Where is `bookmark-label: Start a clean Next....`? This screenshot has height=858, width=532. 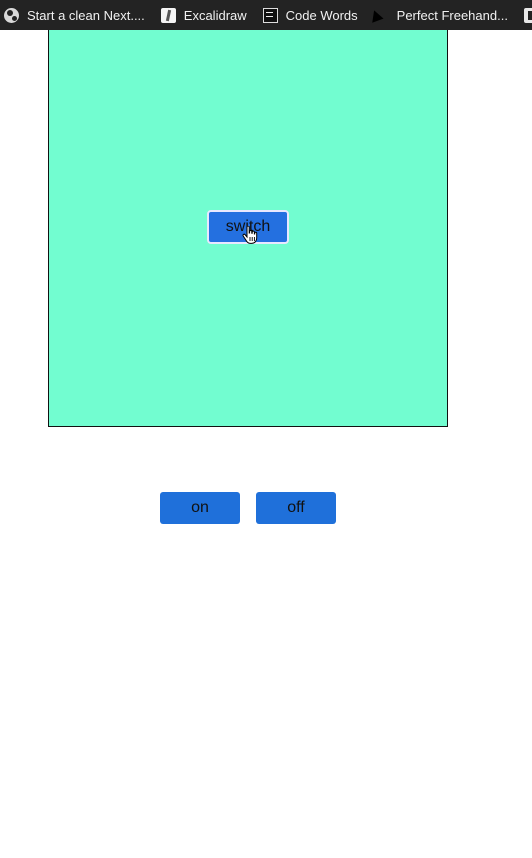
bookmark-label: Start a clean Next.... is located at coordinates (86, 15).